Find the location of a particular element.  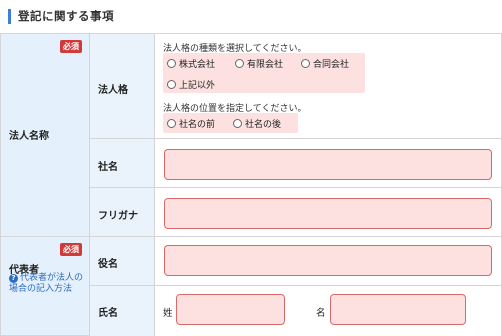

first-name-label: 名 is located at coordinates (321, 313).